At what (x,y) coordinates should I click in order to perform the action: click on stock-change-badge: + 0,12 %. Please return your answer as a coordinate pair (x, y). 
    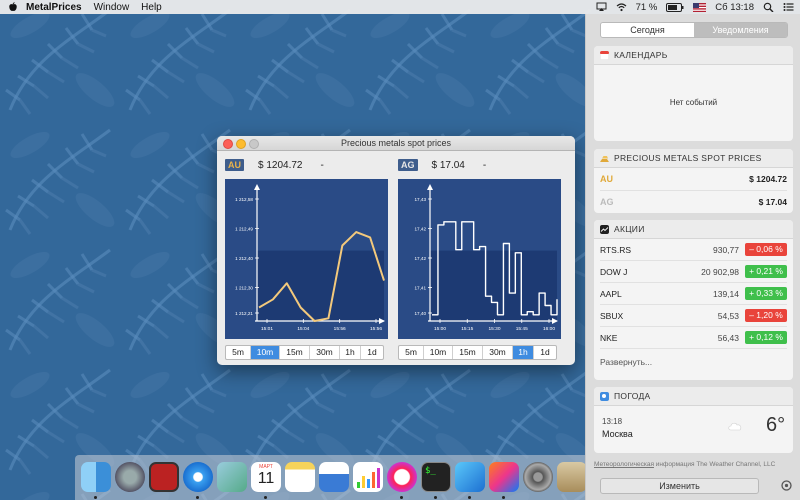
    Looking at the image, I should click on (766, 337).